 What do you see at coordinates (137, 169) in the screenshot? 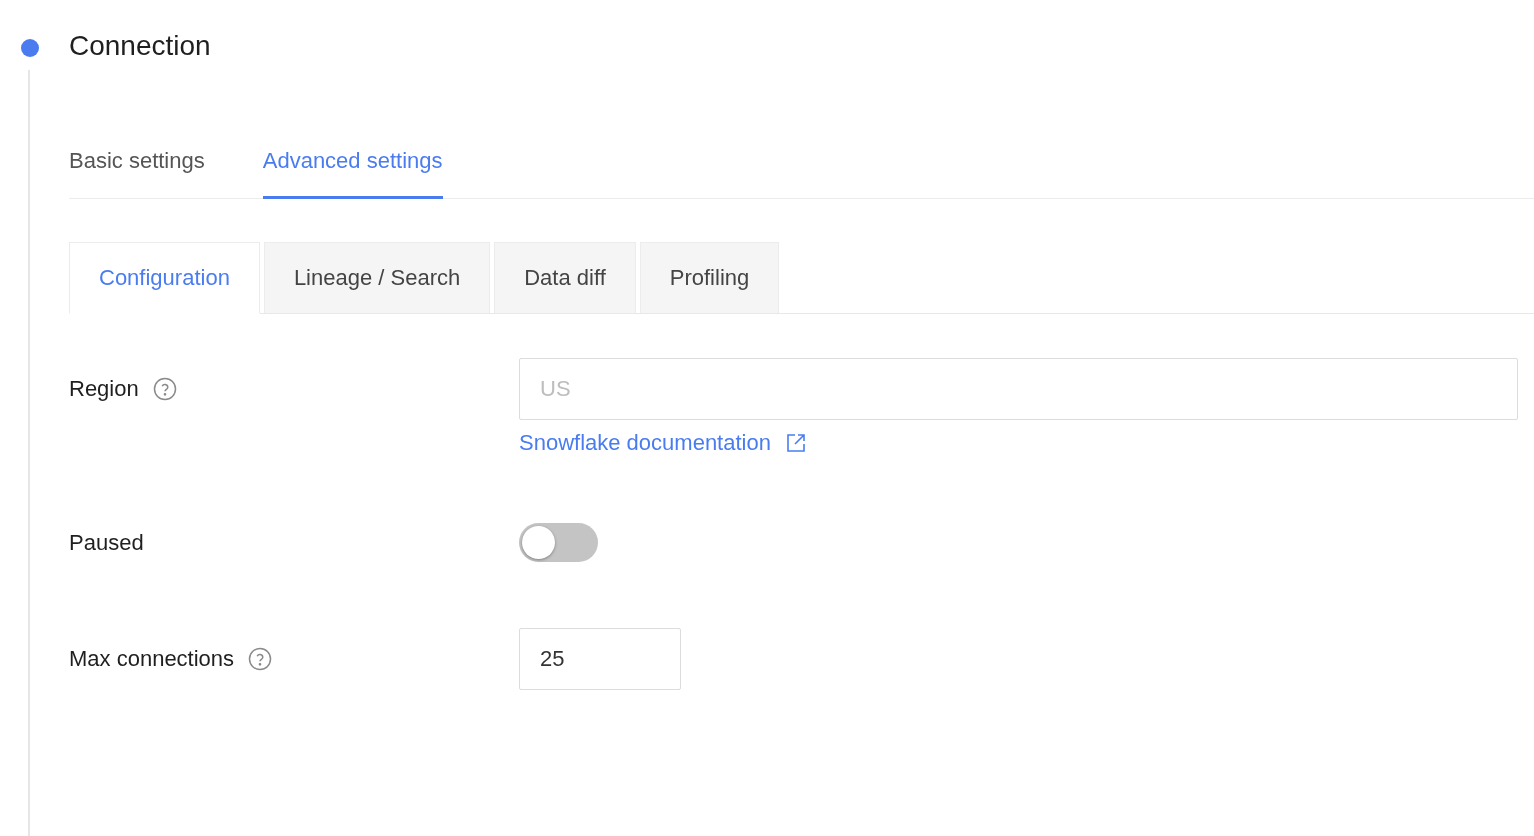
I see `settings-tab: Basic settings` at bounding box center [137, 169].